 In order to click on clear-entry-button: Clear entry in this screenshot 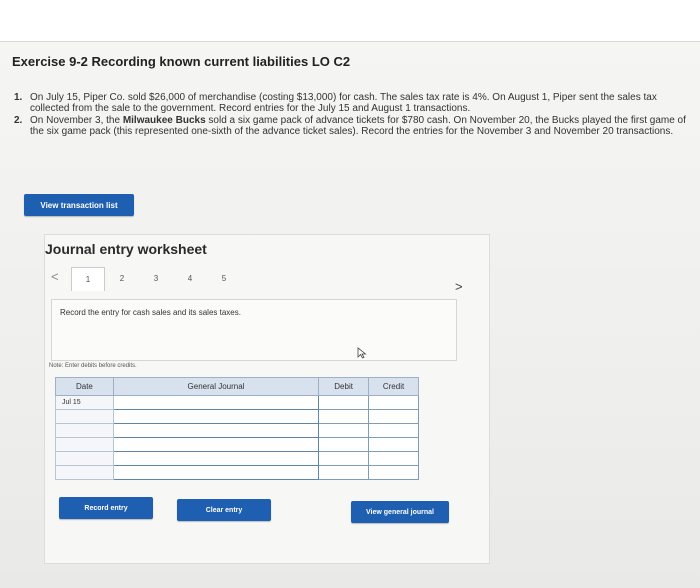, I will do `click(224, 510)`.